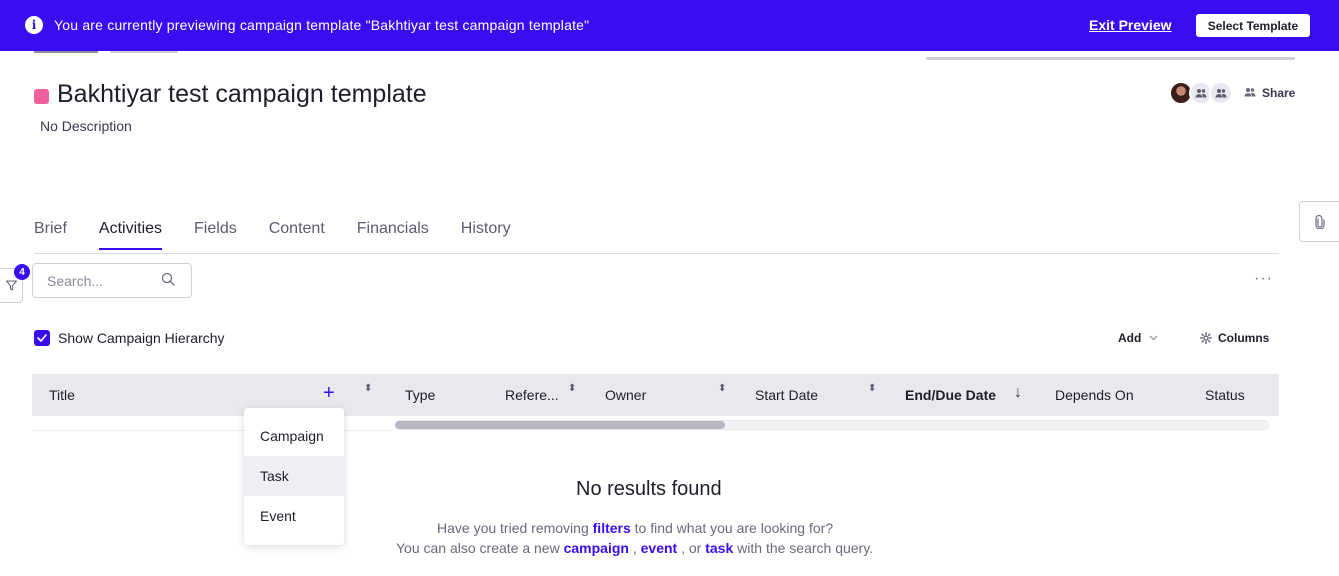 This screenshot has height=576, width=1339. What do you see at coordinates (659, 548) in the screenshot?
I see `create-event-link: event` at bounding box center [659, 548].